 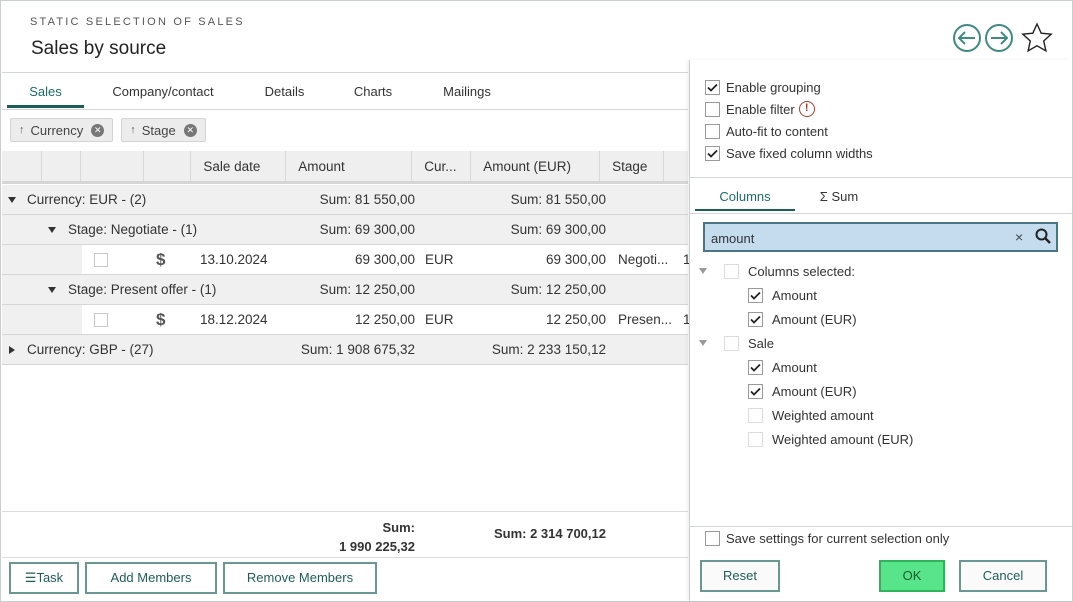 What do you see at coordinates (881, 177) in the screenshot?
I see `panel-divider` at bounding box center [881, 177].